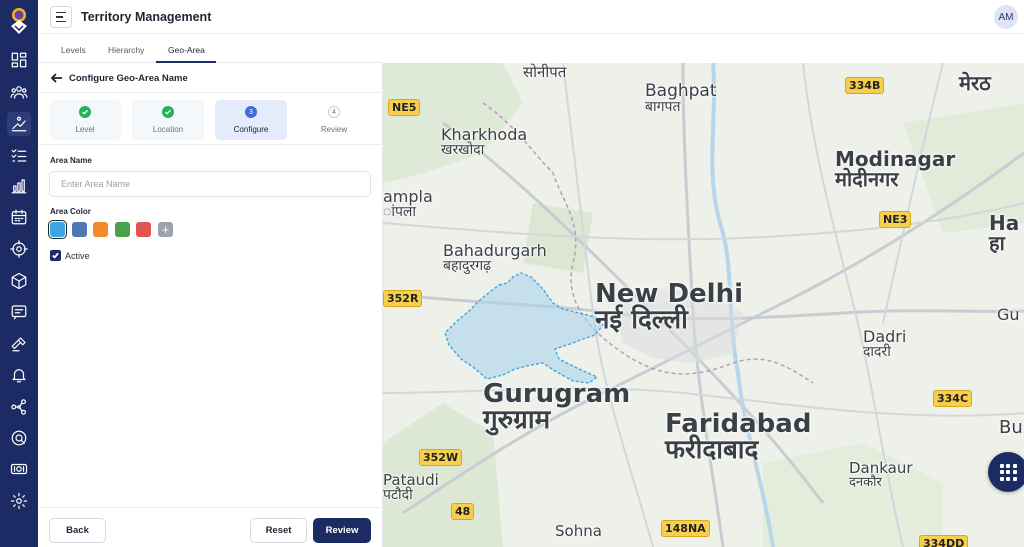 The height and width of the screenshot is (547, 1024). Describe the element at coordinates (441, 457) in the screenshot. I see `road-shield: 352W` at that location.